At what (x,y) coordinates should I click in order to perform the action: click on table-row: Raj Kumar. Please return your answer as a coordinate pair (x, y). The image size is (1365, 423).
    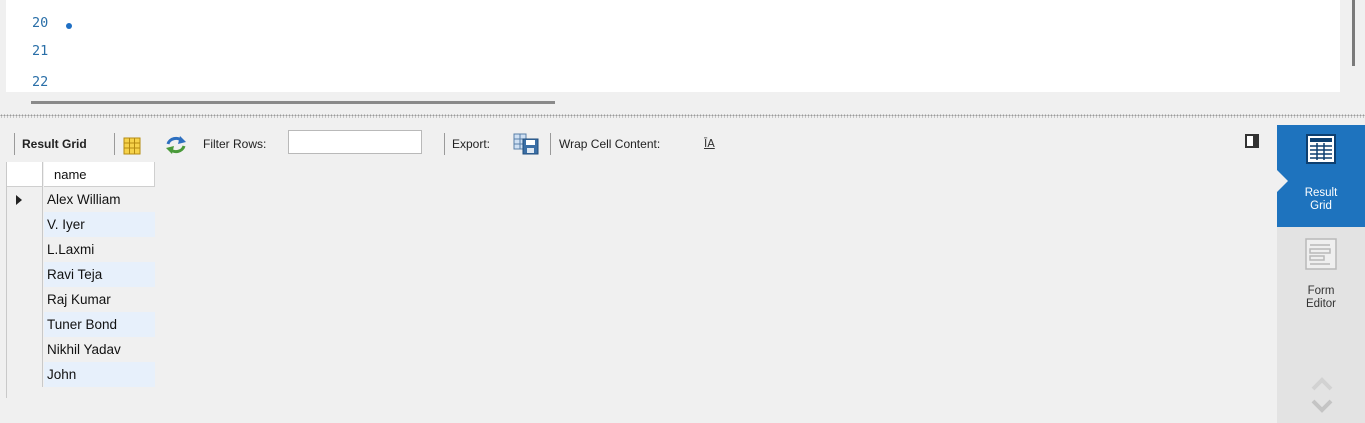
    Looking at the image, I should click on (81, 299).